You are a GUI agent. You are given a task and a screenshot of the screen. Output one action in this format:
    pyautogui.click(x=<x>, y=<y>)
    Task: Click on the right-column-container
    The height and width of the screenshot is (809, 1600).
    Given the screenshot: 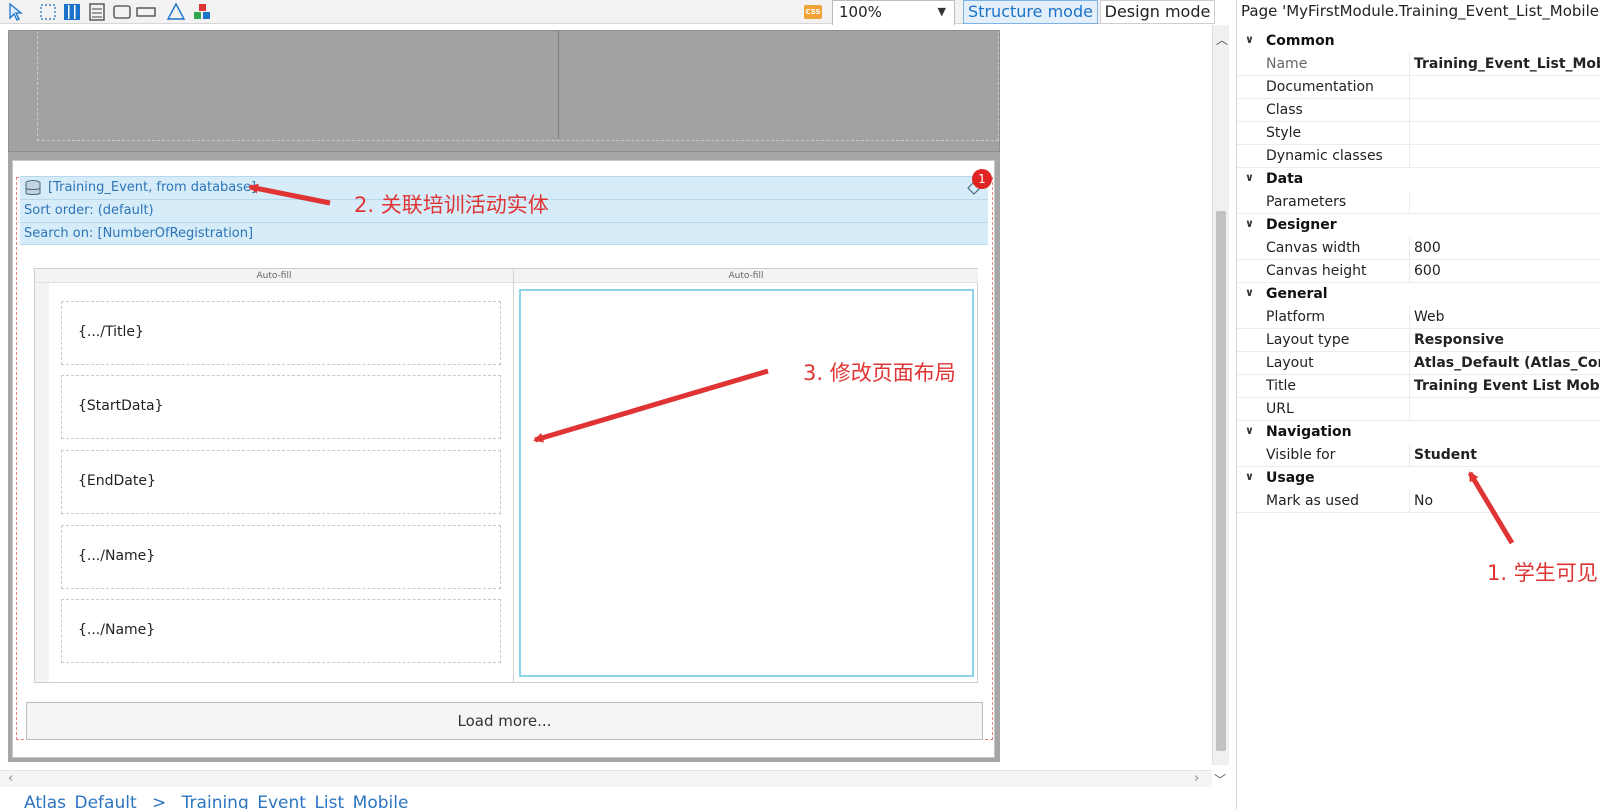 What is the action you would take?
    pyautogui.click(x=746, y=483)
    